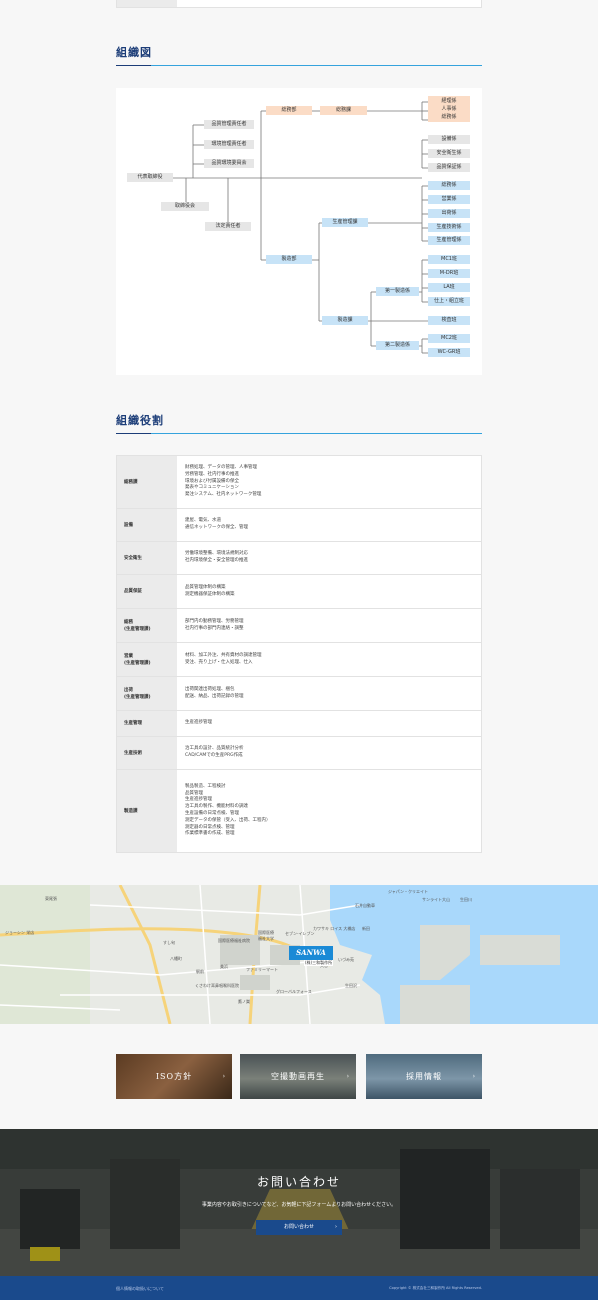 Image resolution: width=598 pixels, height=1300 pixels. Describe the element at coordinates (214, 752) in the screenshot. I see `role-body: 治工具の設計、品質統計分析 CAD/CAMでの生産PRG作成` at that location.